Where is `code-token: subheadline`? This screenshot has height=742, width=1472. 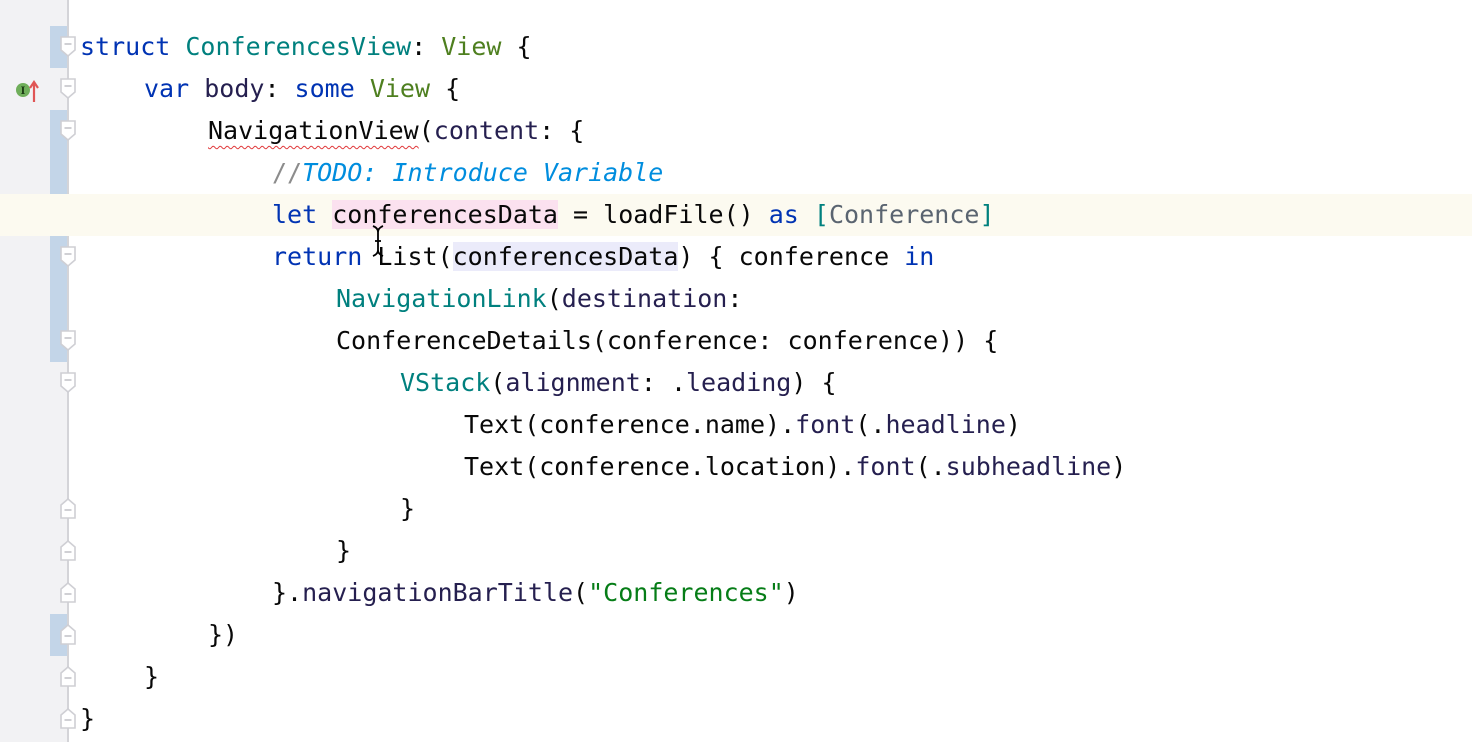
code-token: subheadline is located at coordinates (1028, 466).